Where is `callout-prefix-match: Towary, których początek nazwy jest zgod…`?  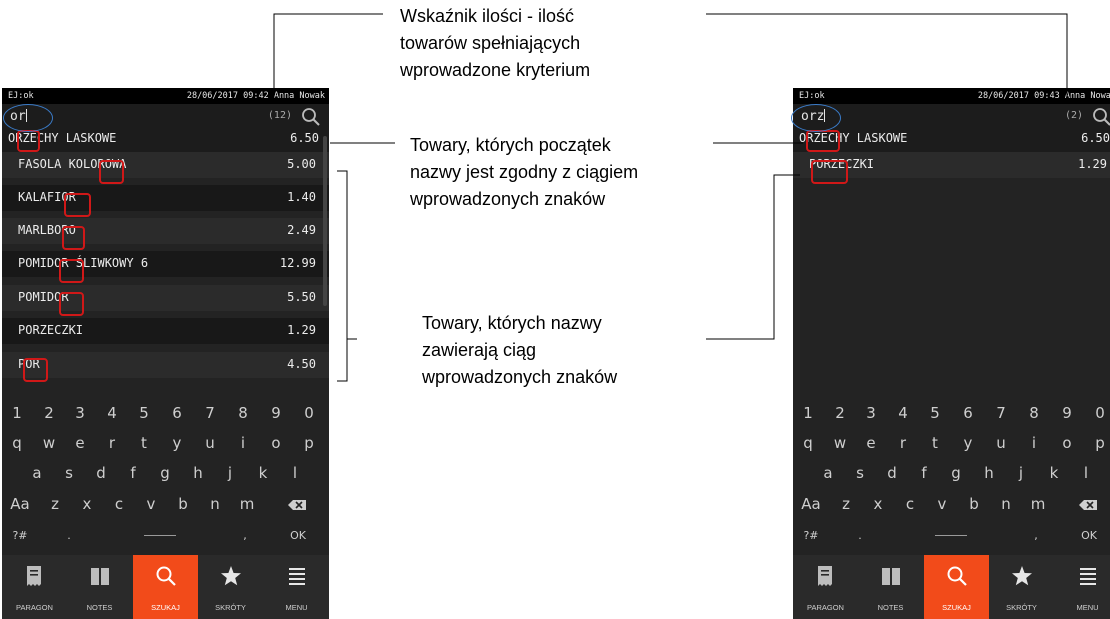 callout-prefix-match: Towary, których początek nazwy jest zgod… is located at coordinates (524, 172).